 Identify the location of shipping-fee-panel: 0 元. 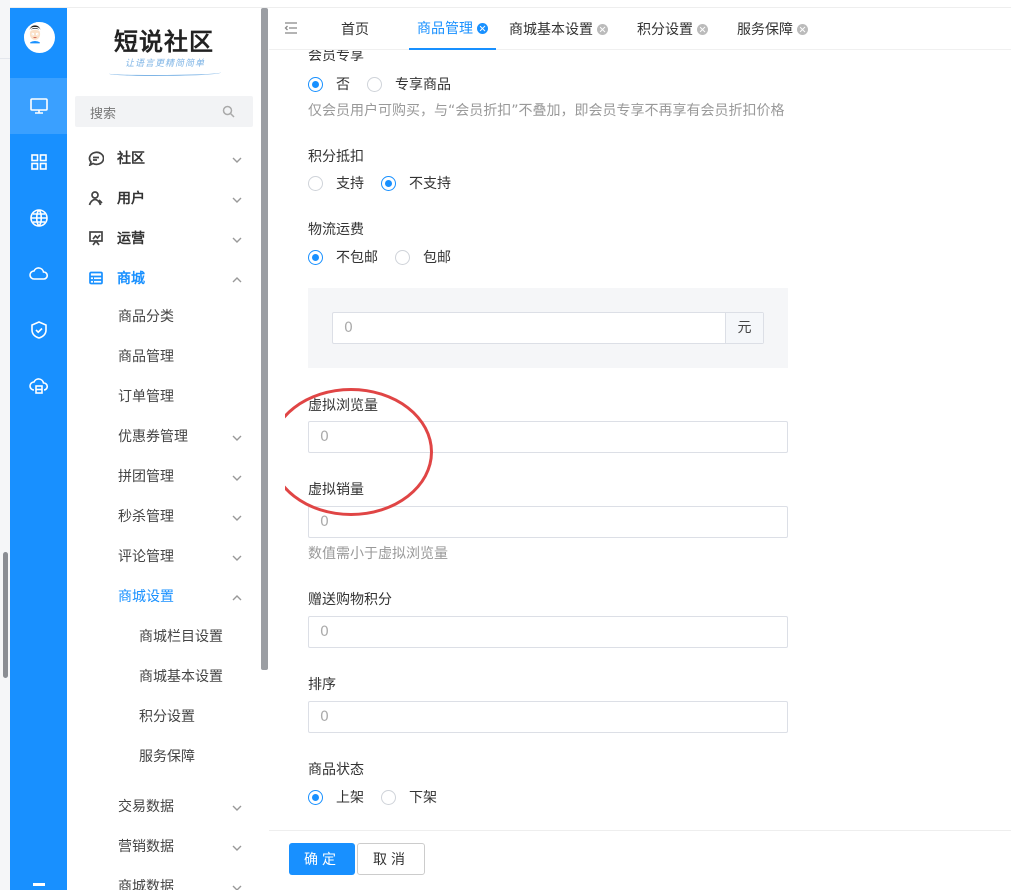
(548, 328).